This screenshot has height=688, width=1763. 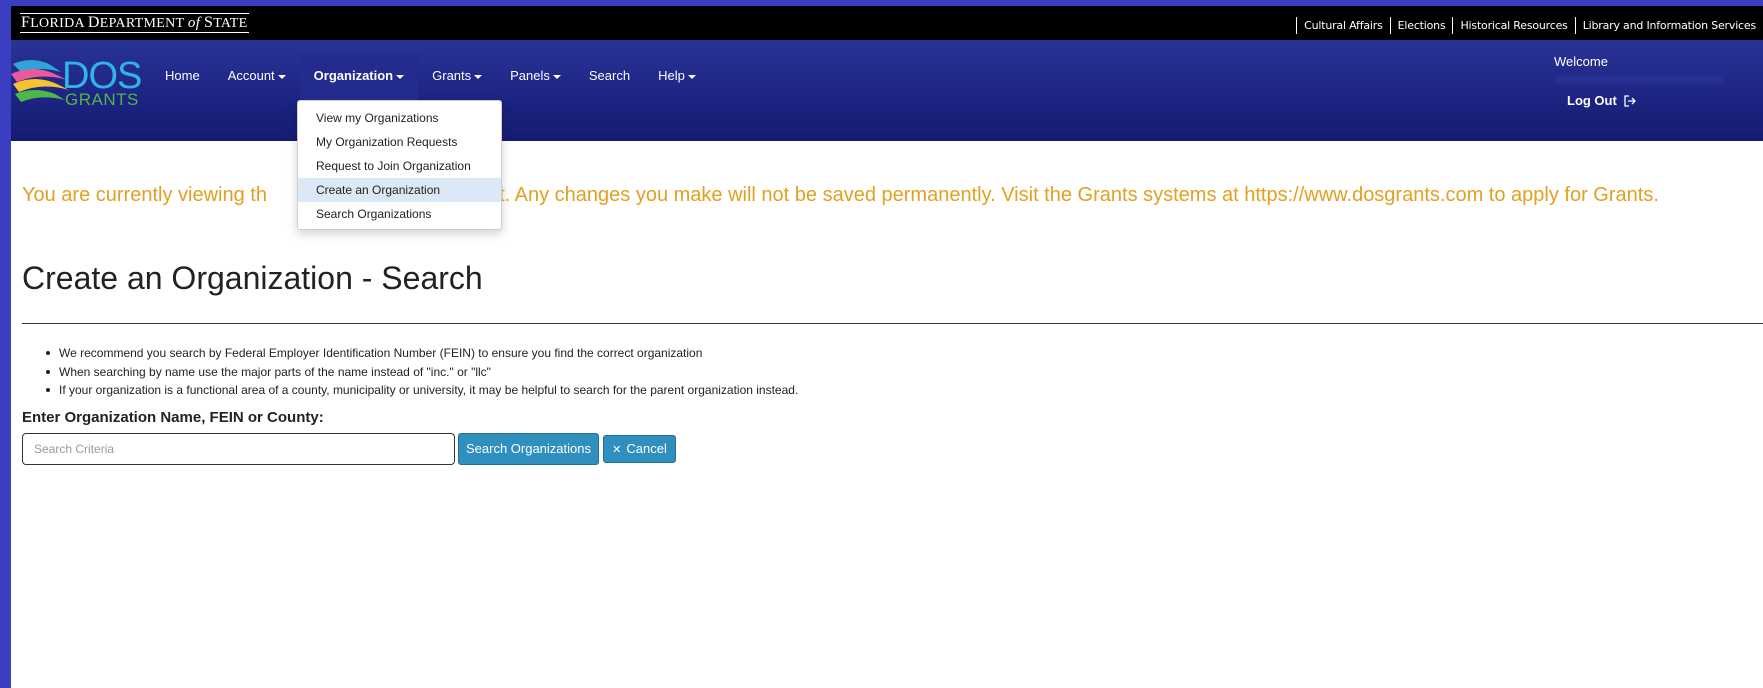 What do you see at coordinates (194, 23) in the screenshot?
I see `logo-text: of` at bounding box center [194, 23].